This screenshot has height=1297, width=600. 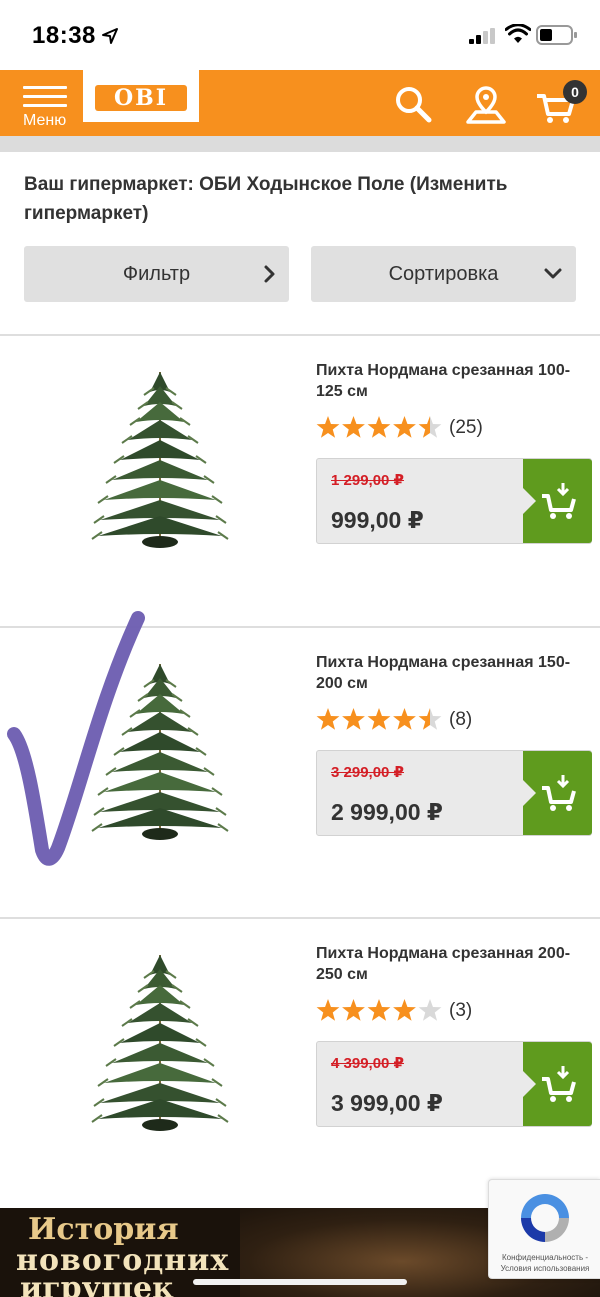 I want to click on logo-badge: OBI, so click(x=141, y=98).